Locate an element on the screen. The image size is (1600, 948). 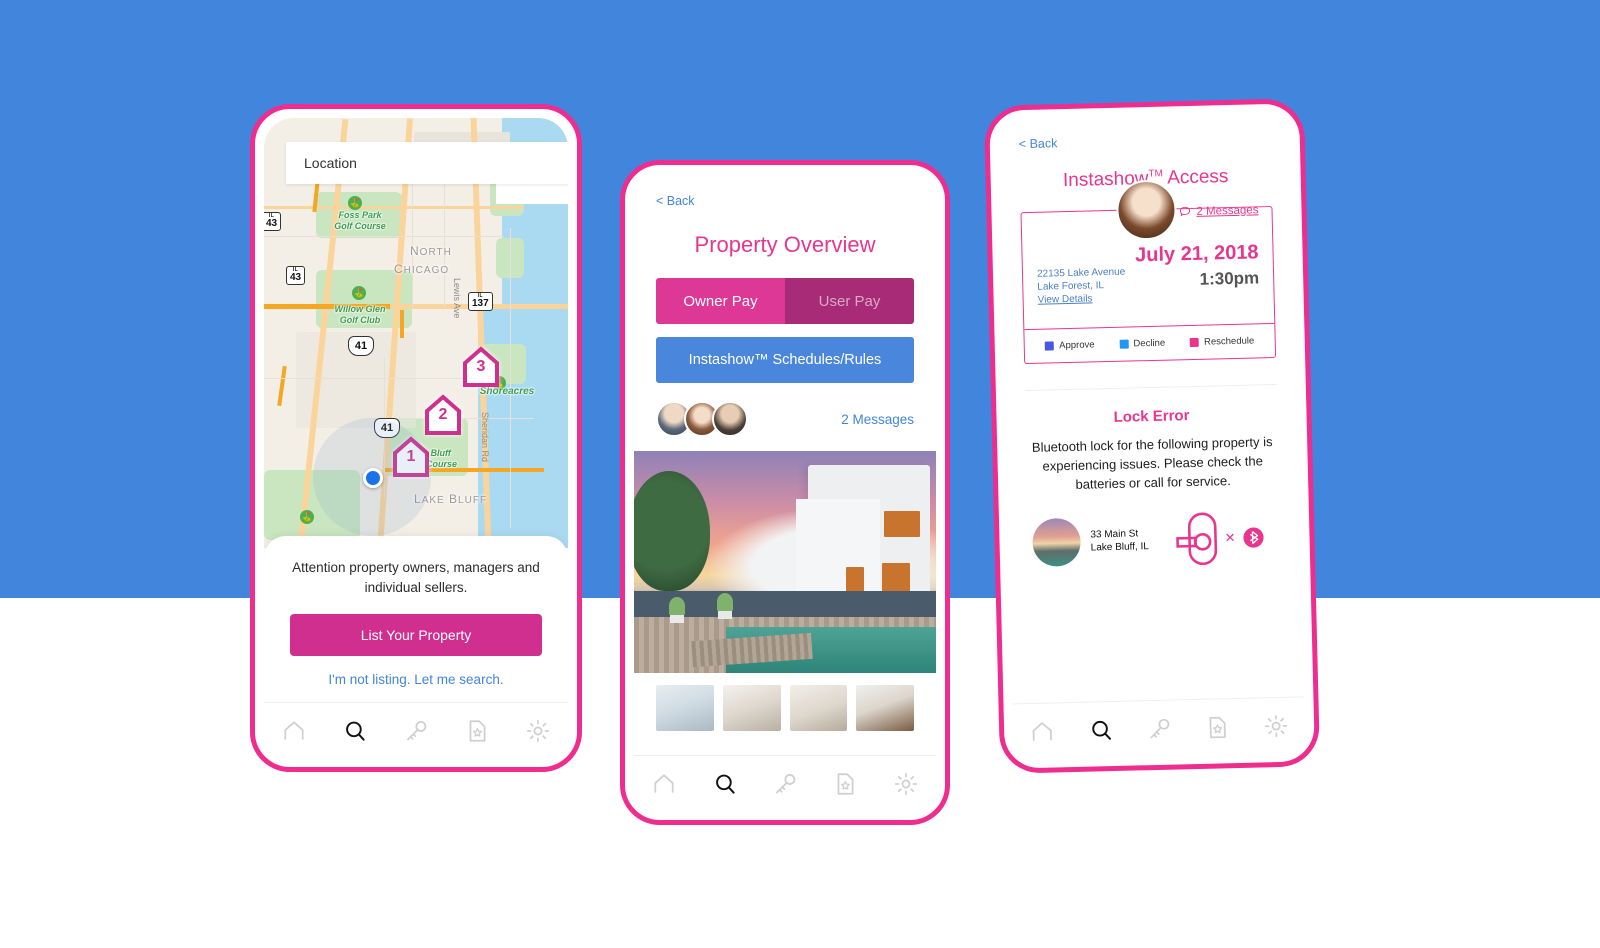
lock-error-property-row: 33 Main St Lake Bluff, IL ✕ is located at coordinates (1154, 540).